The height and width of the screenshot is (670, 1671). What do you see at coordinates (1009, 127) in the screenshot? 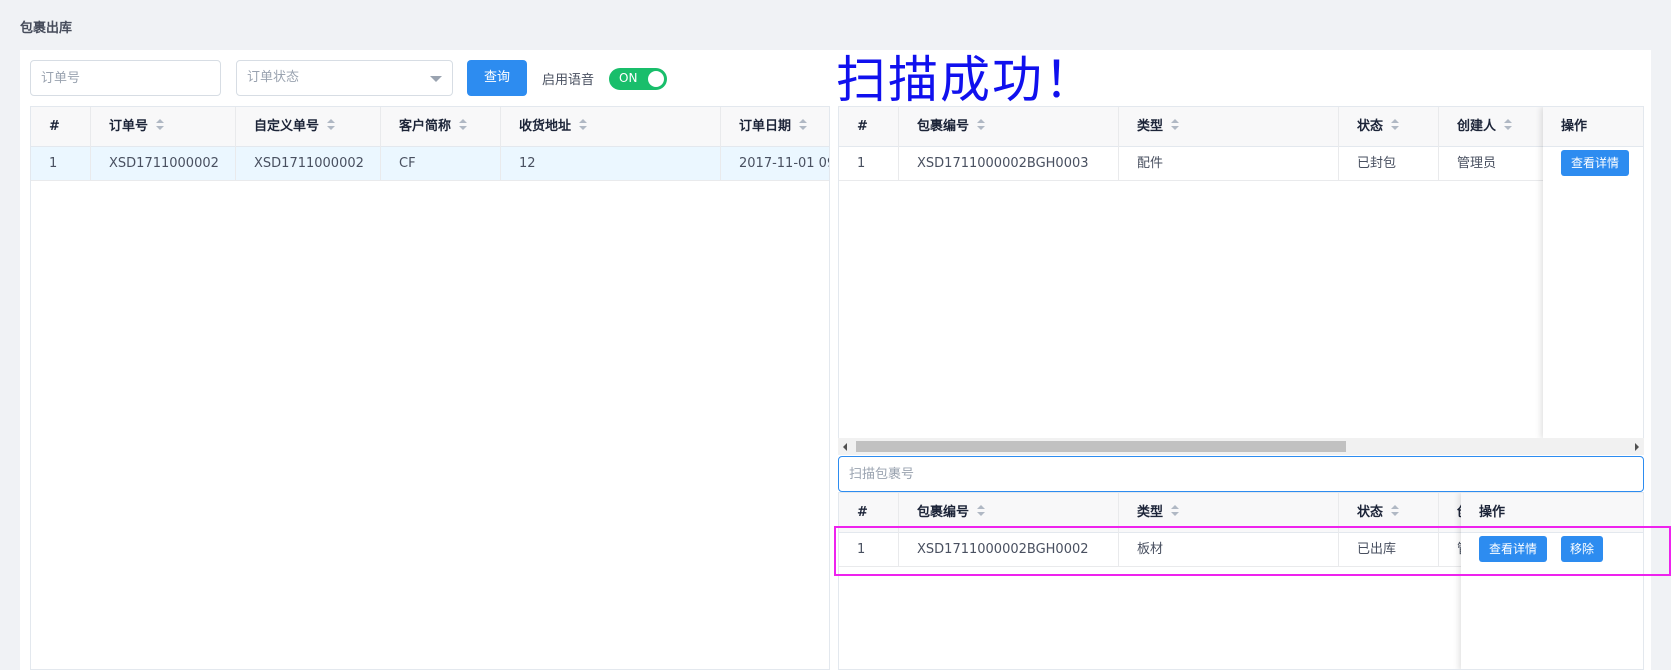
I see `col-header-package-code: 包裹编号` at bounding box center [1009, 127].